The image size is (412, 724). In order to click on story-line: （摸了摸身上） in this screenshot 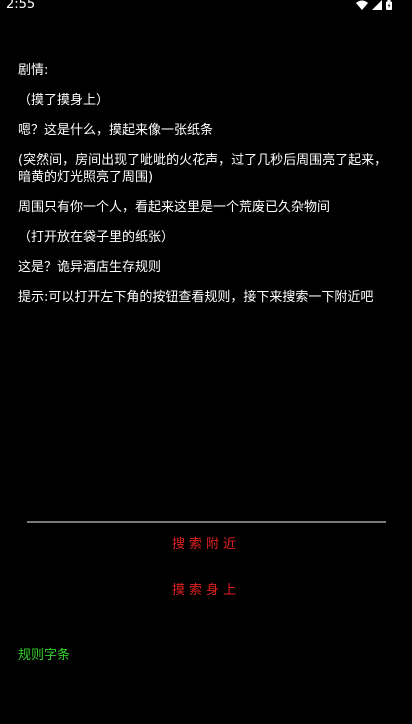, I will do `click(64, 100)`.